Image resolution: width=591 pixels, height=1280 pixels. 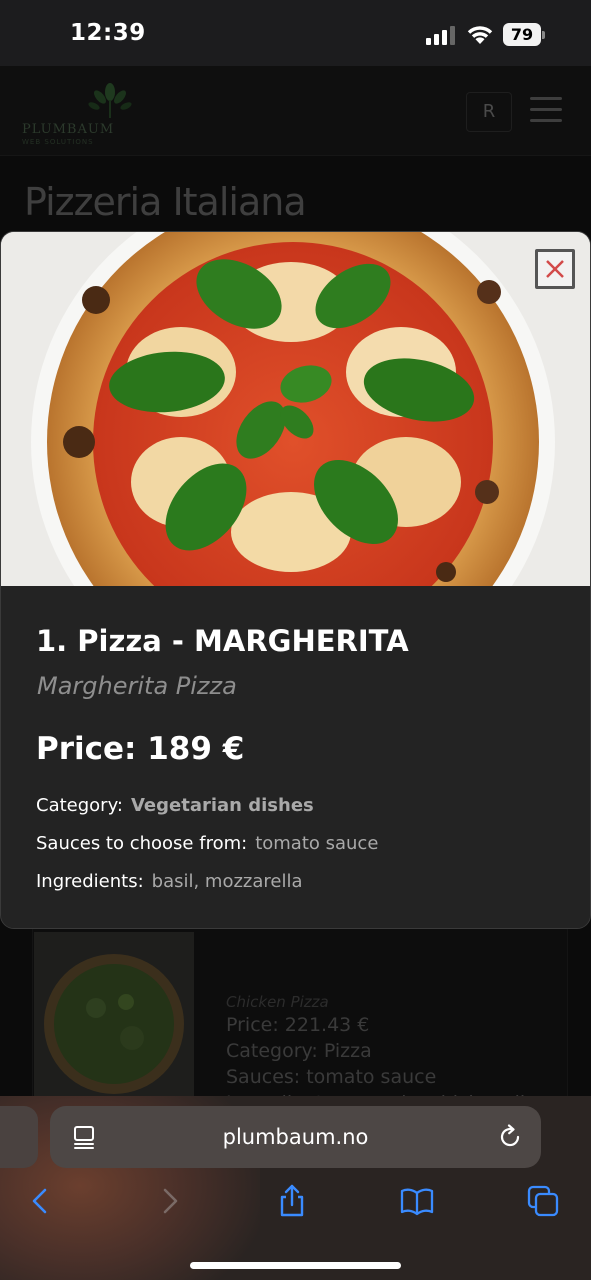 I want to click on site-logo: PLUMBAUM WEB SOLUTIONS, so click(x=77, y=113).